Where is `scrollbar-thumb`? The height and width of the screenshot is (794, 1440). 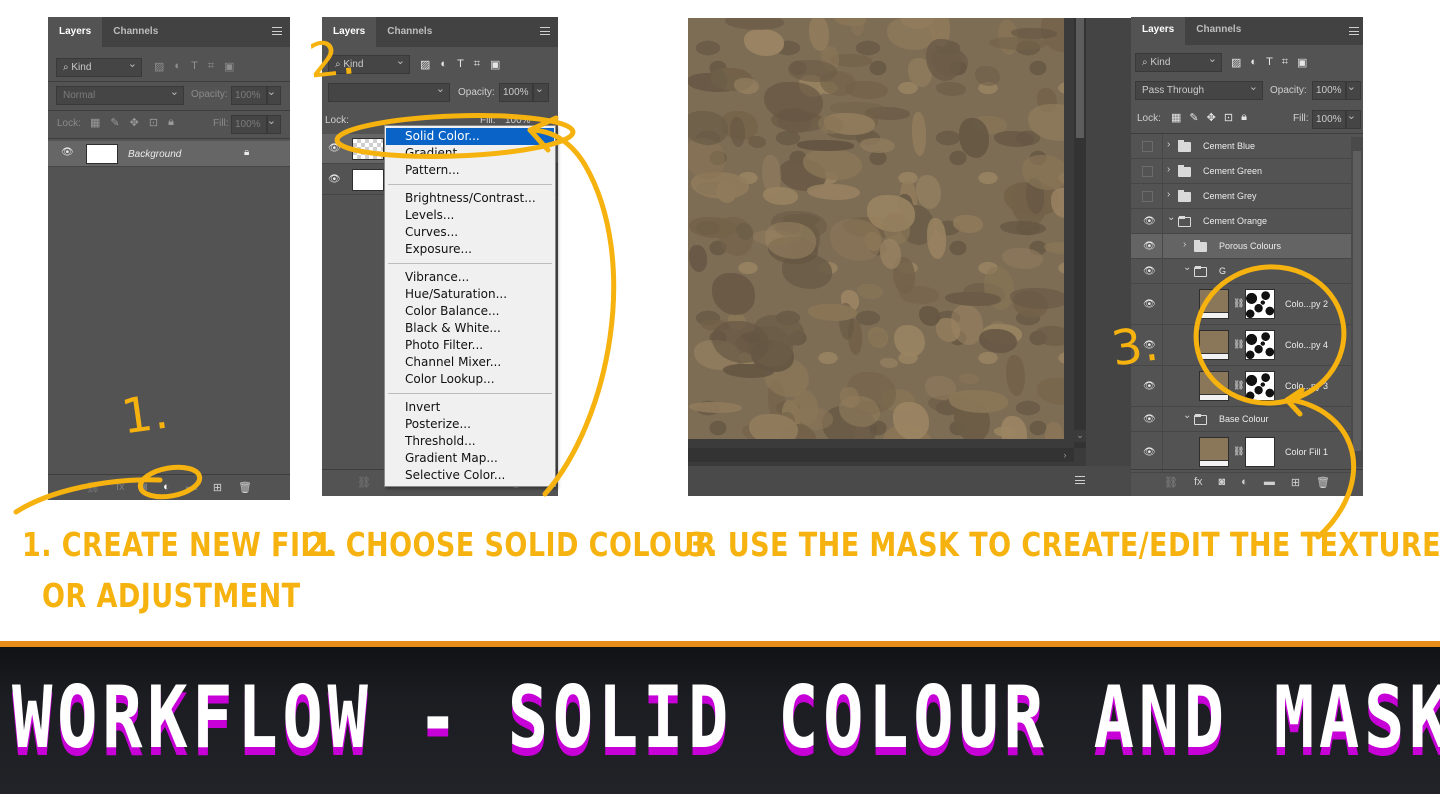 scrollbar-thumb is located at coordinates (1080, 78).